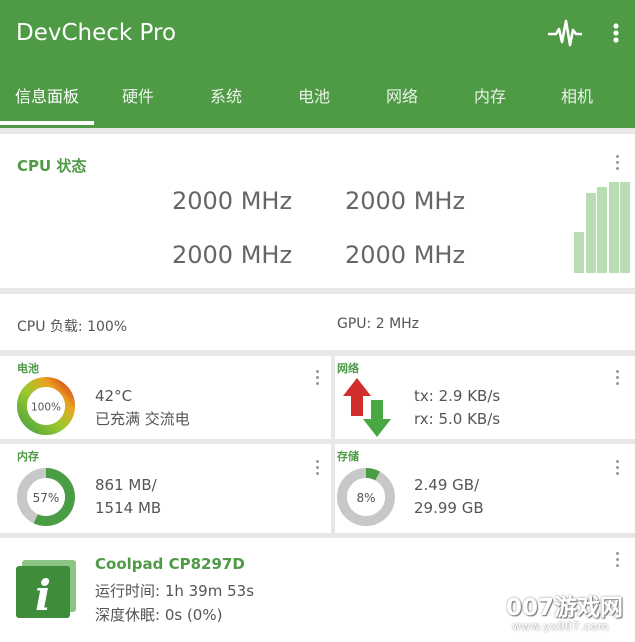  I want to click on cpu-core-1-freq: 2000 MHz, so click(405, 201).